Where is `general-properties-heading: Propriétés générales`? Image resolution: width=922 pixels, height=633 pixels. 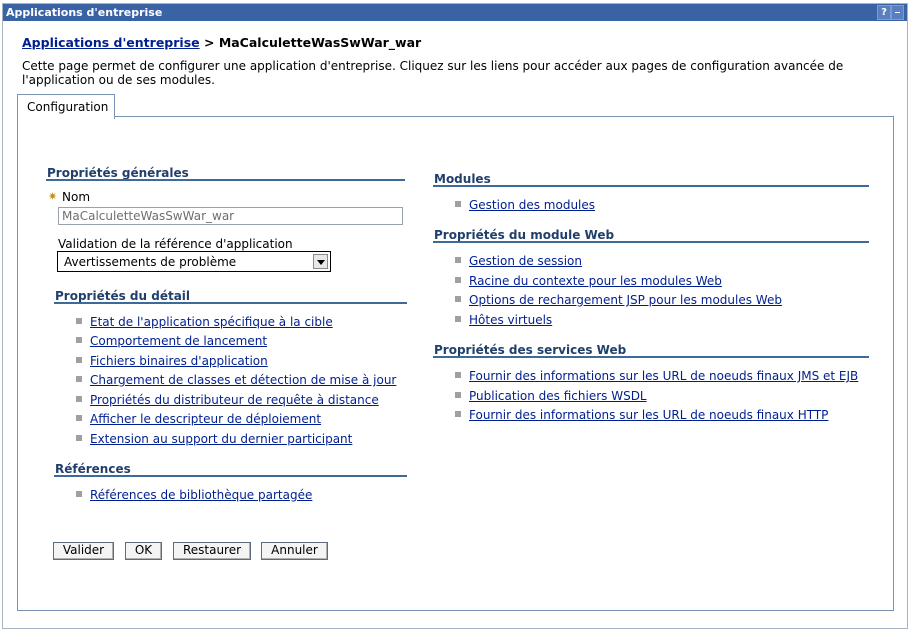 general-properties-heading: Propriétés générales is located at coordinates (118, 173).